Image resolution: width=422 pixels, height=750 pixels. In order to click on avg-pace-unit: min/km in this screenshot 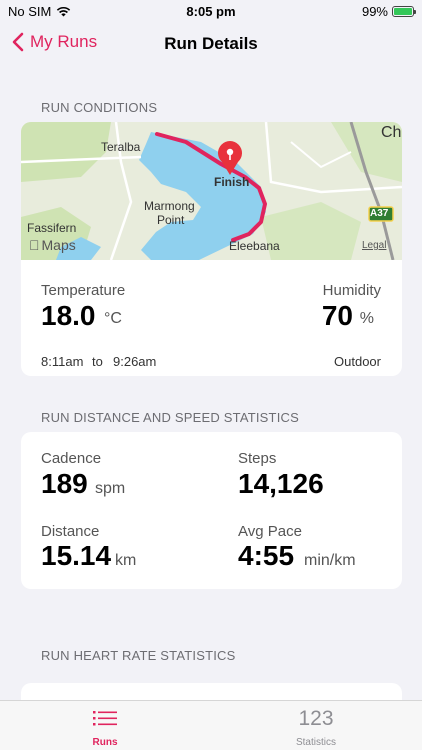, I will do `click(330, 560)`.